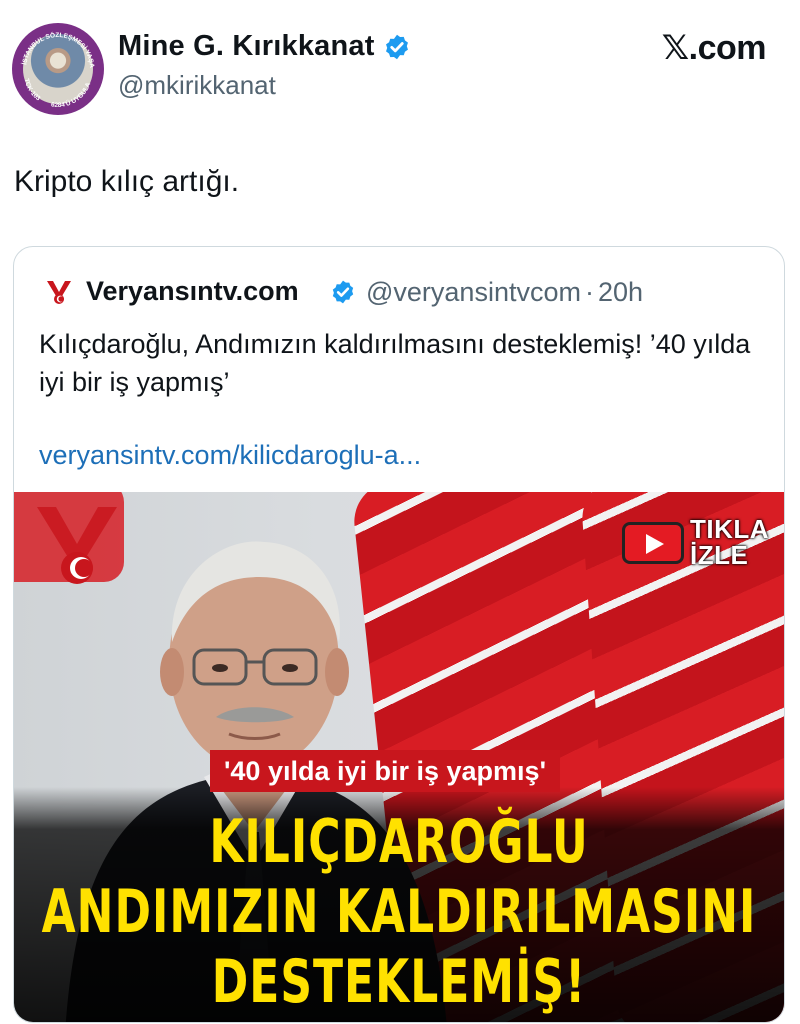  Describe the element at coordinates (246, 46) in the screenshot. I see `author-display-name: Mine G. Kırıkkanat` at that location.